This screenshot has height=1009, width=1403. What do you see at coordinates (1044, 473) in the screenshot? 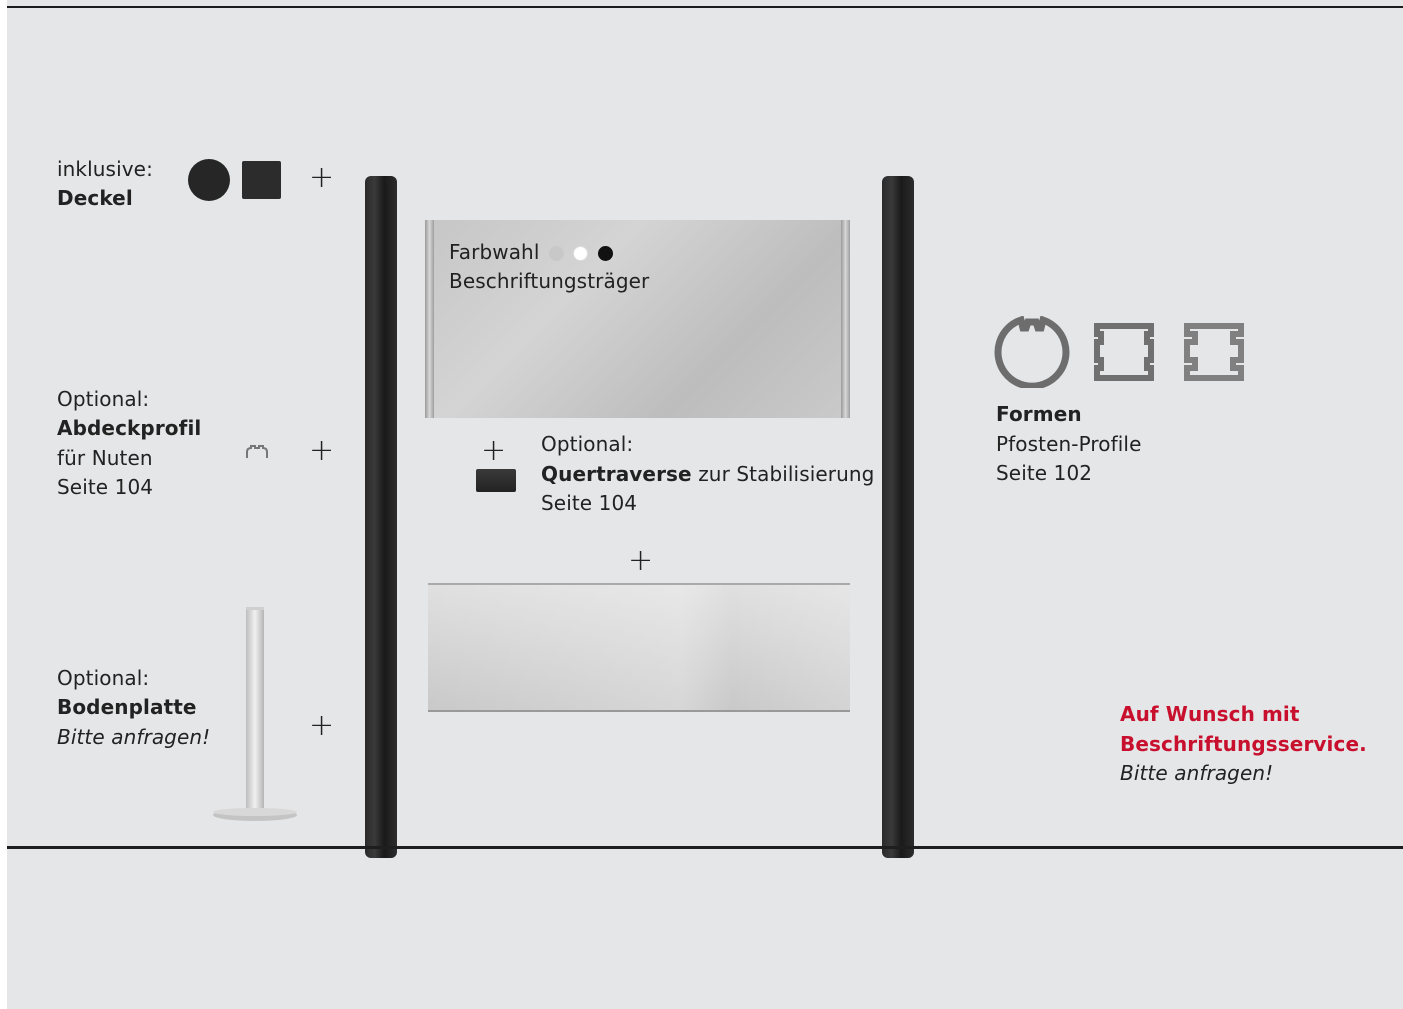
I see `formen-page: Seite 102` at bounding box center [1044, 473].